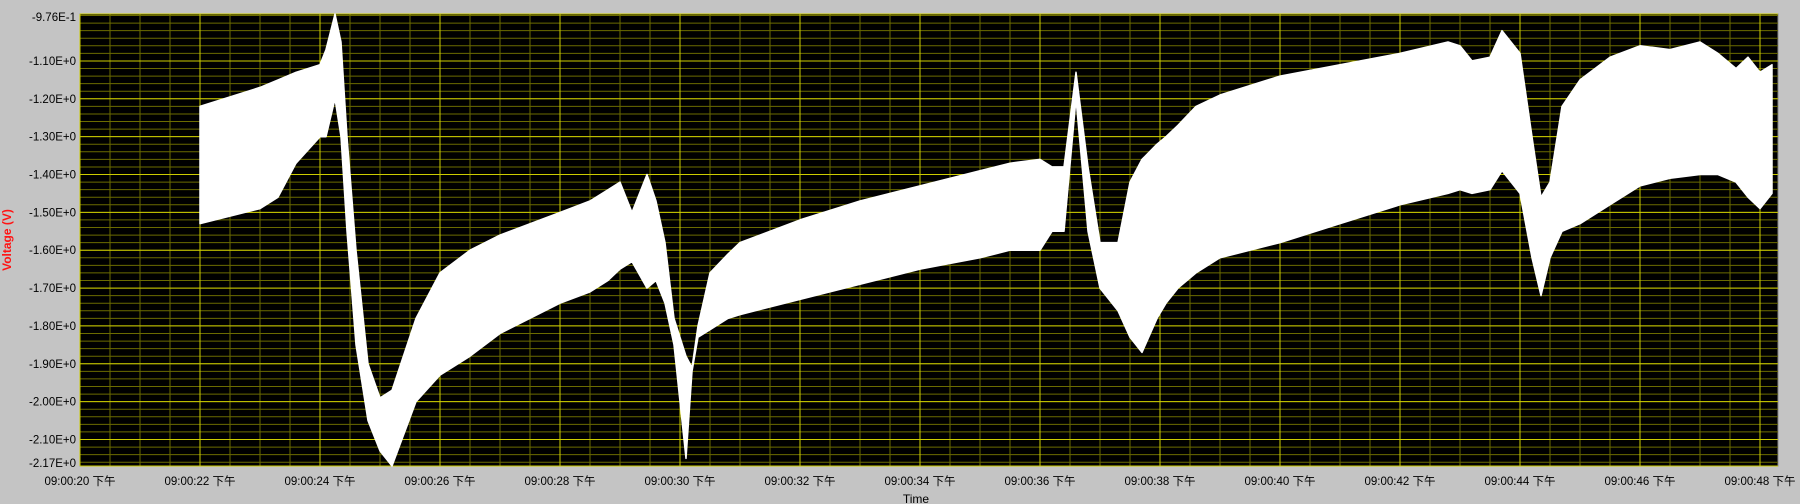  Describe the element at coordinates (1160, 481) in the screenshot. I see `x-tick-label: 09:00:38 下午` at that location.